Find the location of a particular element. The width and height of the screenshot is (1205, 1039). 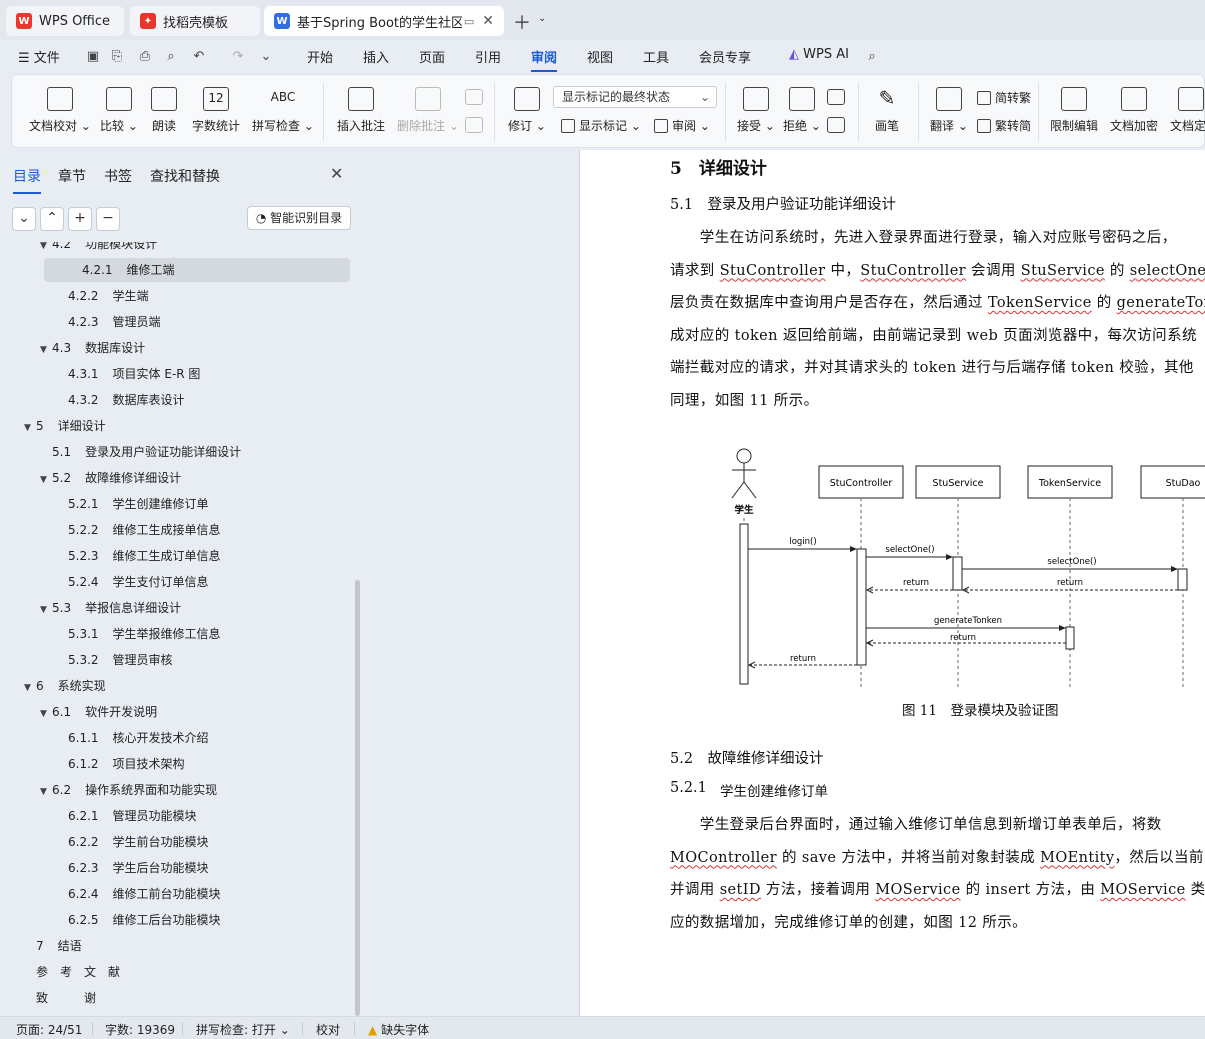

read-aloud-button: 朗读 is located at coordinates (164, 110).